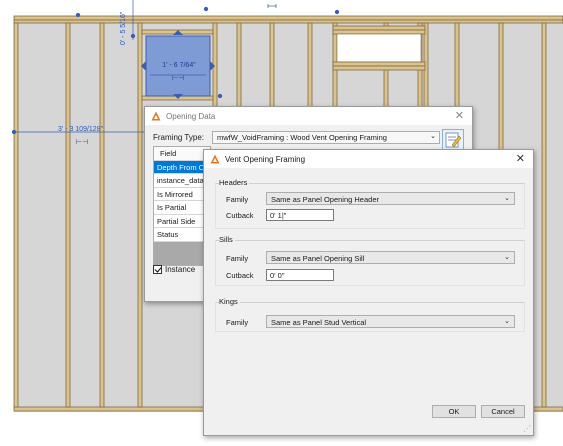 The image size is (563, 446). Describe the element at coordinates (308, 116) in the screenshot. I see `opening-data-titlebar: Opening Data ✕` at that location.